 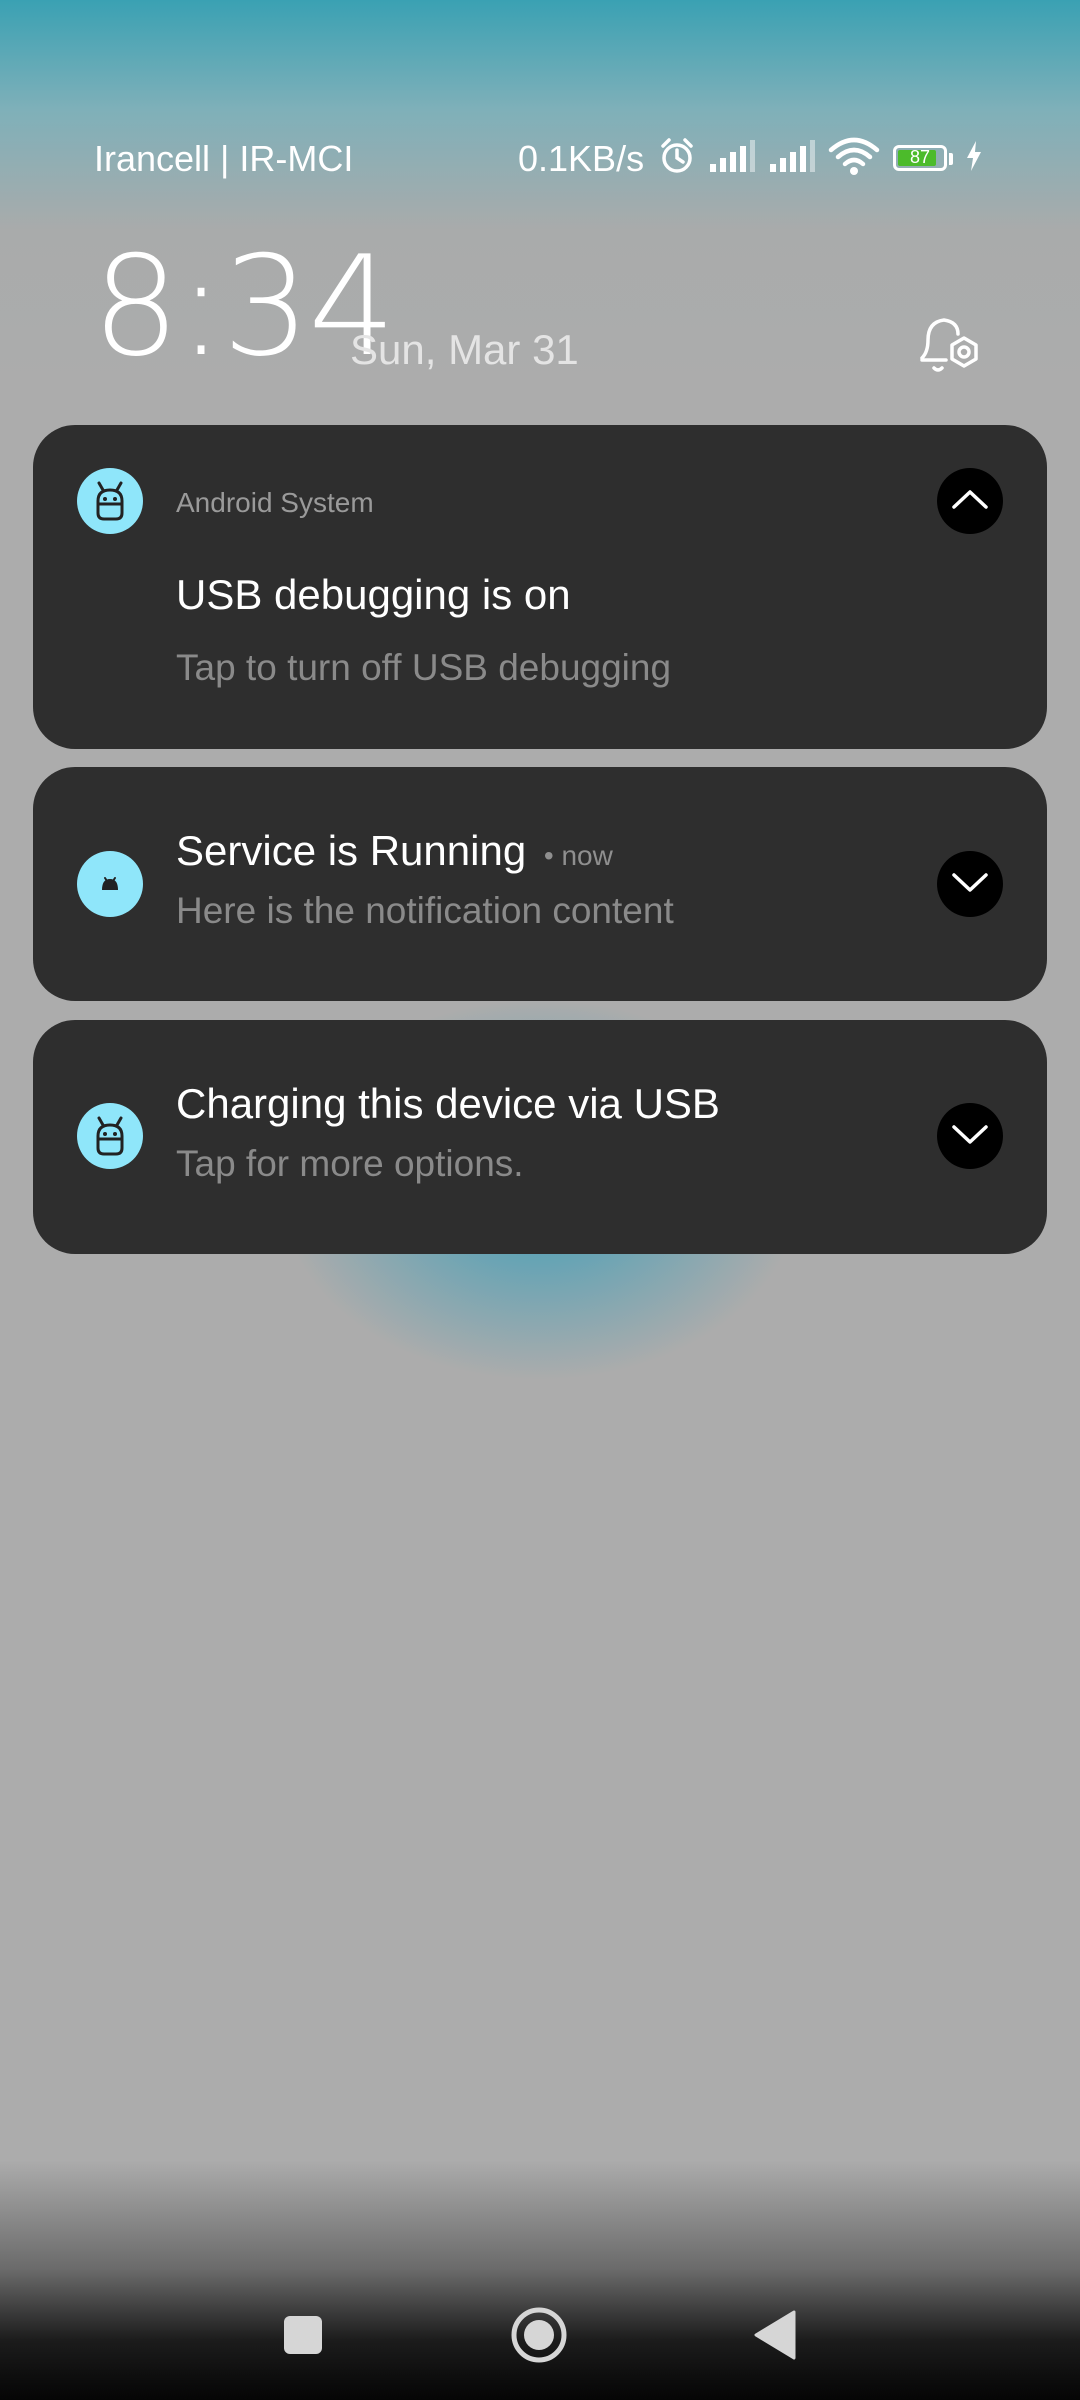 What do you see at coordinates (350, 1163) in the screenshot?
I see `notification-text: Tap for more options.` at bounding box center [350, 1163].